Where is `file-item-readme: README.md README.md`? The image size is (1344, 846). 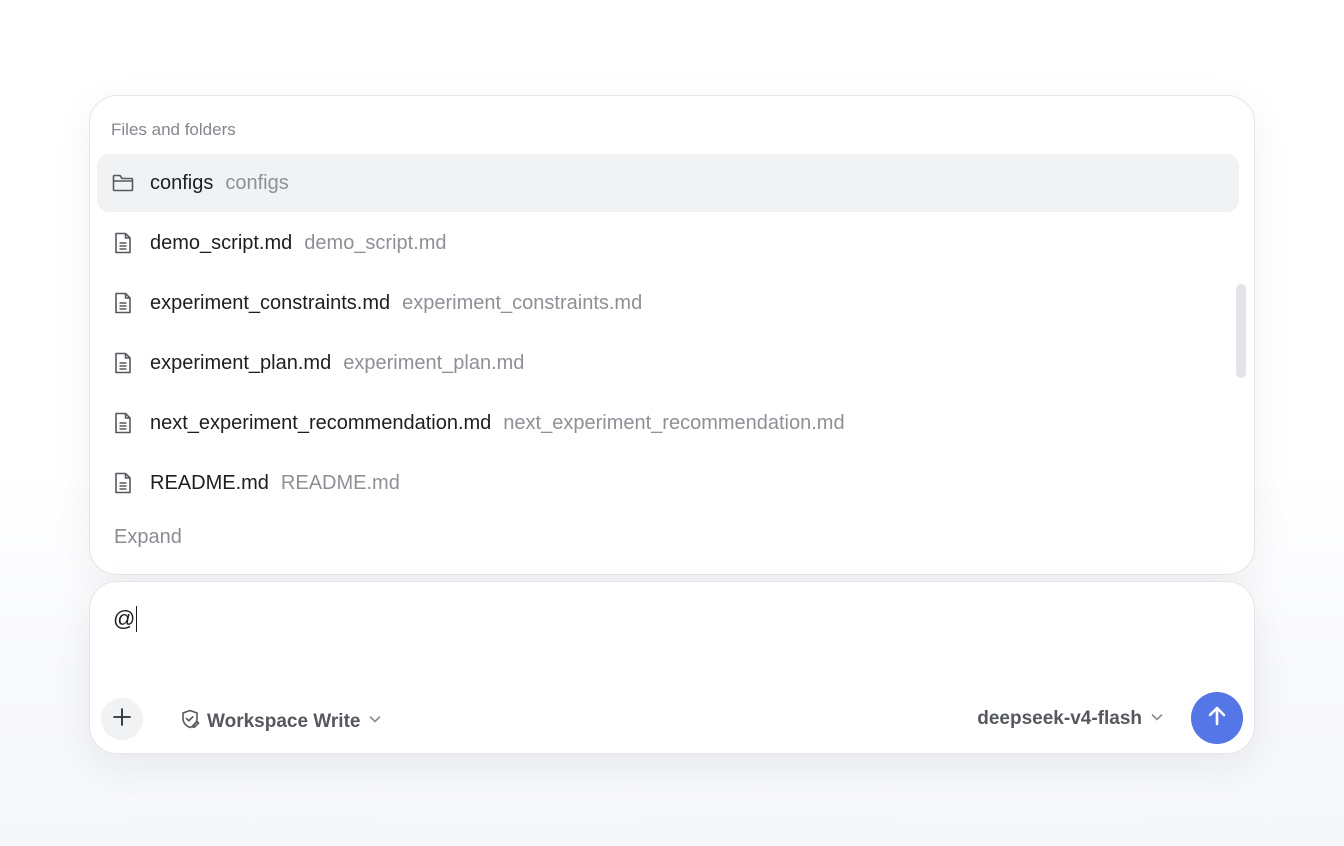
file-item-readme: README.md README.md is located at coordinates (668, 483).